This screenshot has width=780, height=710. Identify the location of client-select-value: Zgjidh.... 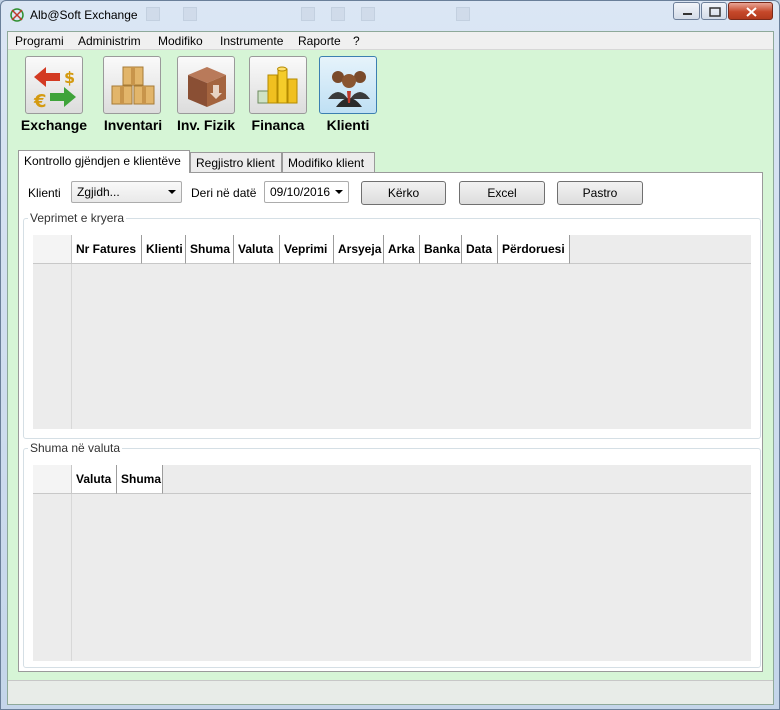
(98, 192).